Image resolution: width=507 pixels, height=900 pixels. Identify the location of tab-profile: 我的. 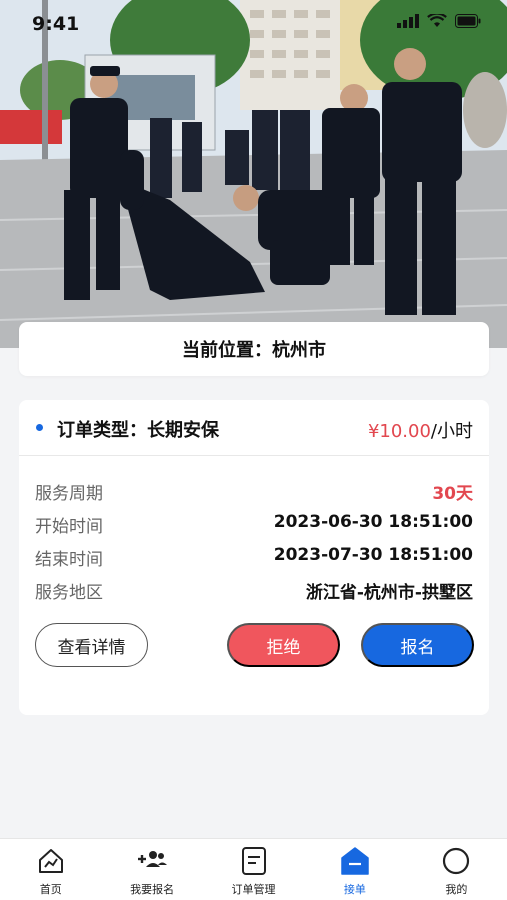
(456, 869).